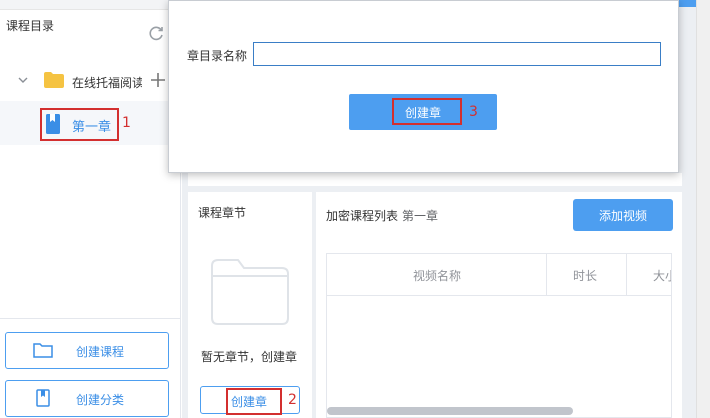 This screenshot has height=418, width=710. Describe the element at coordinates (100, 400) in the screenshot. I see `create-category-label: 创建分类` at that location.